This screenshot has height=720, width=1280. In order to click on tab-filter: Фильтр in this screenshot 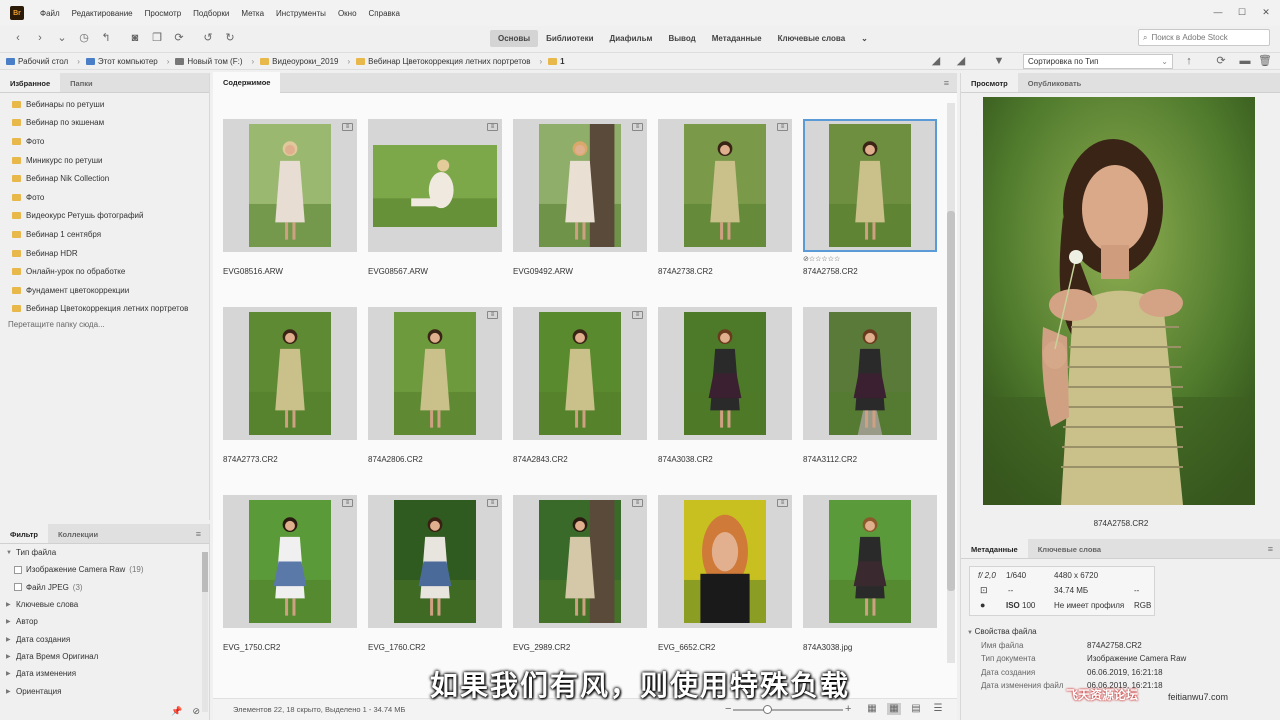, I will do `click(24, 533)`.